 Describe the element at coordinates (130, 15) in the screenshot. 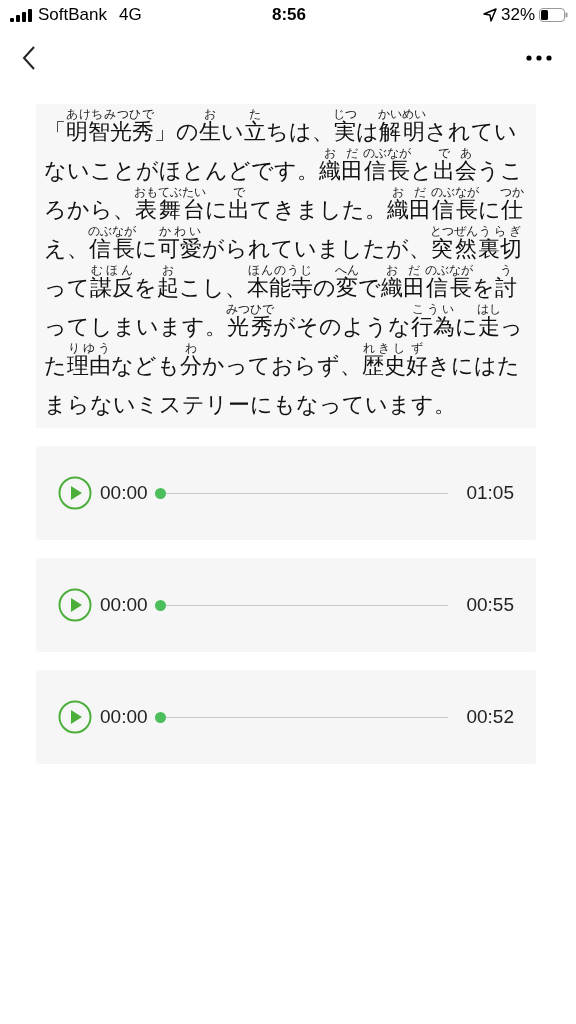

I see `network-type: 4G` at that location.